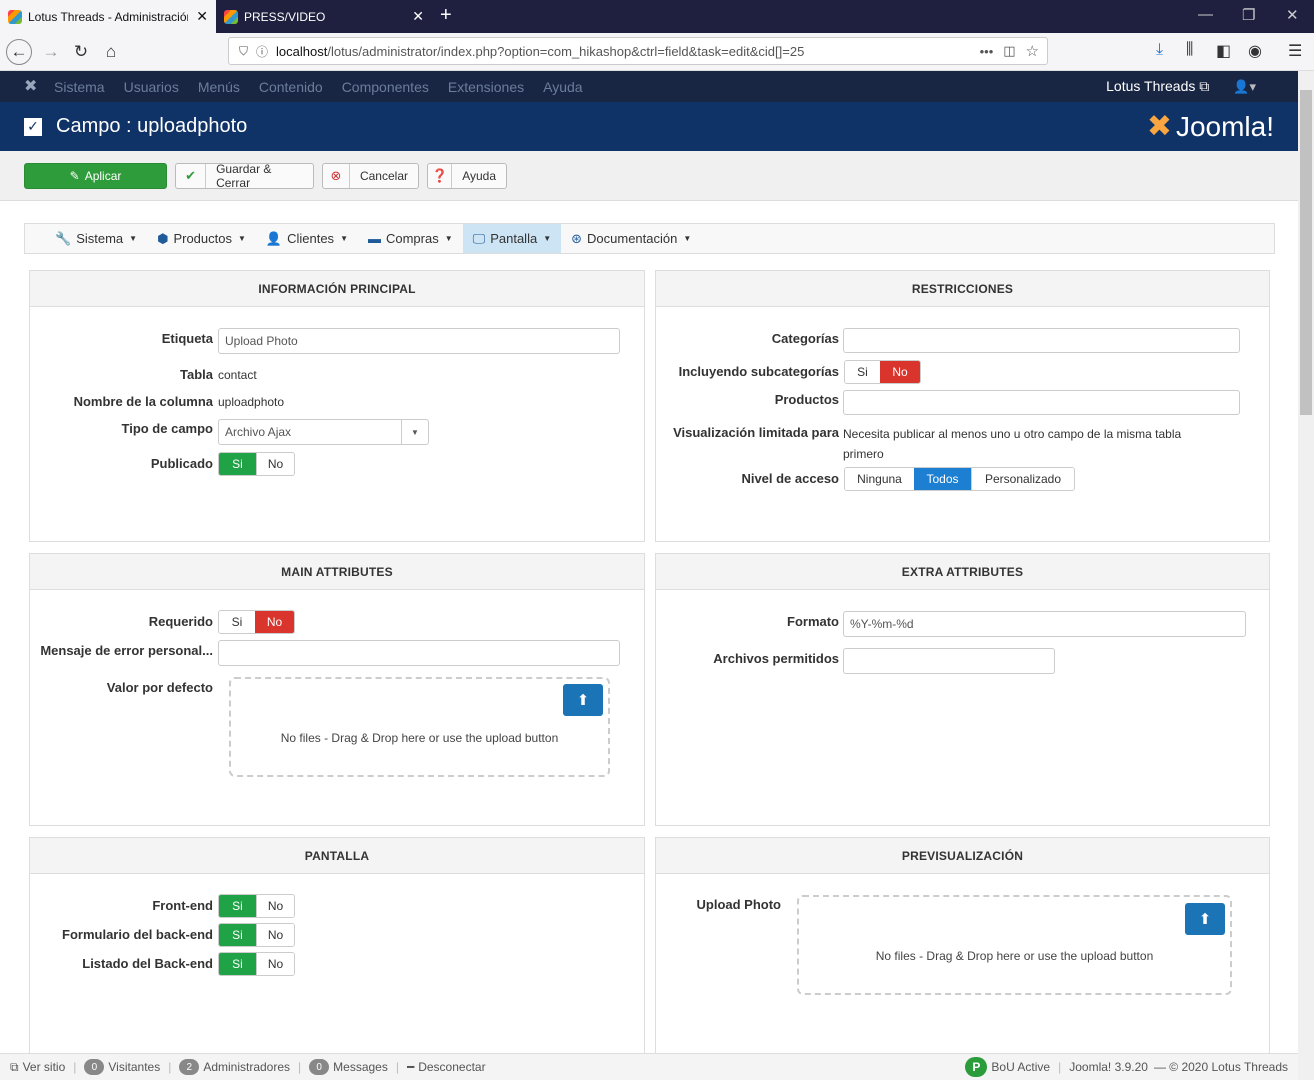 This screenshot has width=1314, height=1080. Describe the element at coordinates (900, 372) in the screenshot. I see `subcategorias-no: No` at that location.